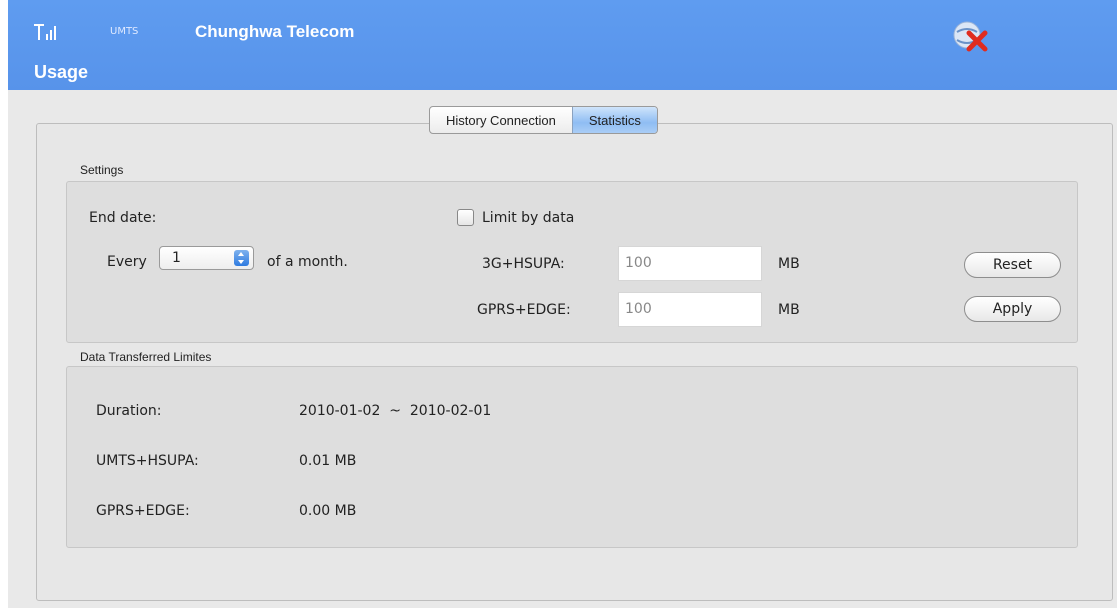 This screenshot has height=608, width=1117. I want to click on carrier-name: Chunghwa Telecom, so click(275, 31).